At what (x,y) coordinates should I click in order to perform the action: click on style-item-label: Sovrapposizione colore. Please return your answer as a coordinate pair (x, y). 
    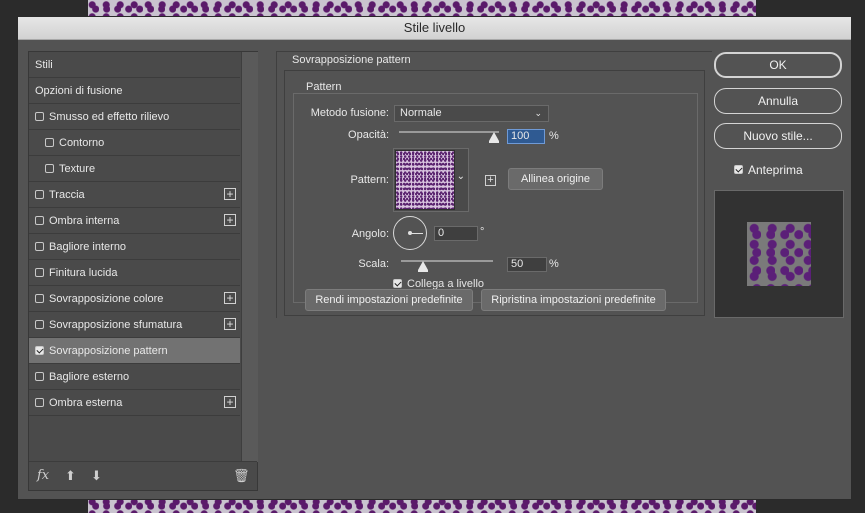
    Looking at the image, I should click on (106, 299).